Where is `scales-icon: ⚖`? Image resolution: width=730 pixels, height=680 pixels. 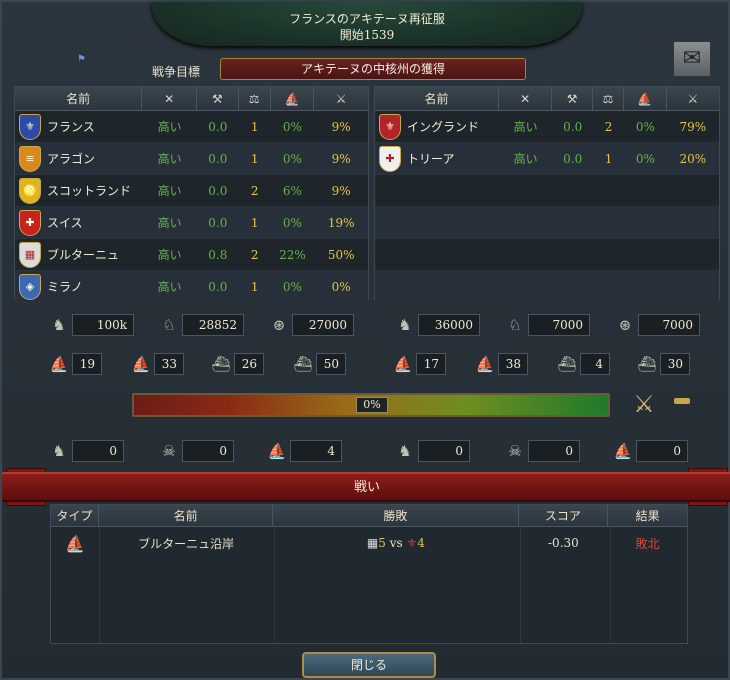
scales-icon: ⚖ is located at coordinates (255, 98).